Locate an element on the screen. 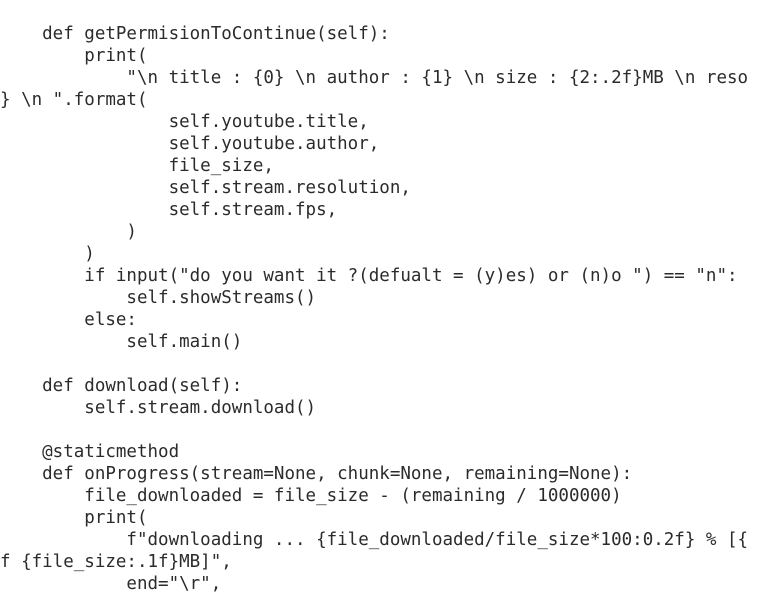 The width and height of the screenshot is (782, 597). code-line: end="\r", is located at coordinates (111, 584).